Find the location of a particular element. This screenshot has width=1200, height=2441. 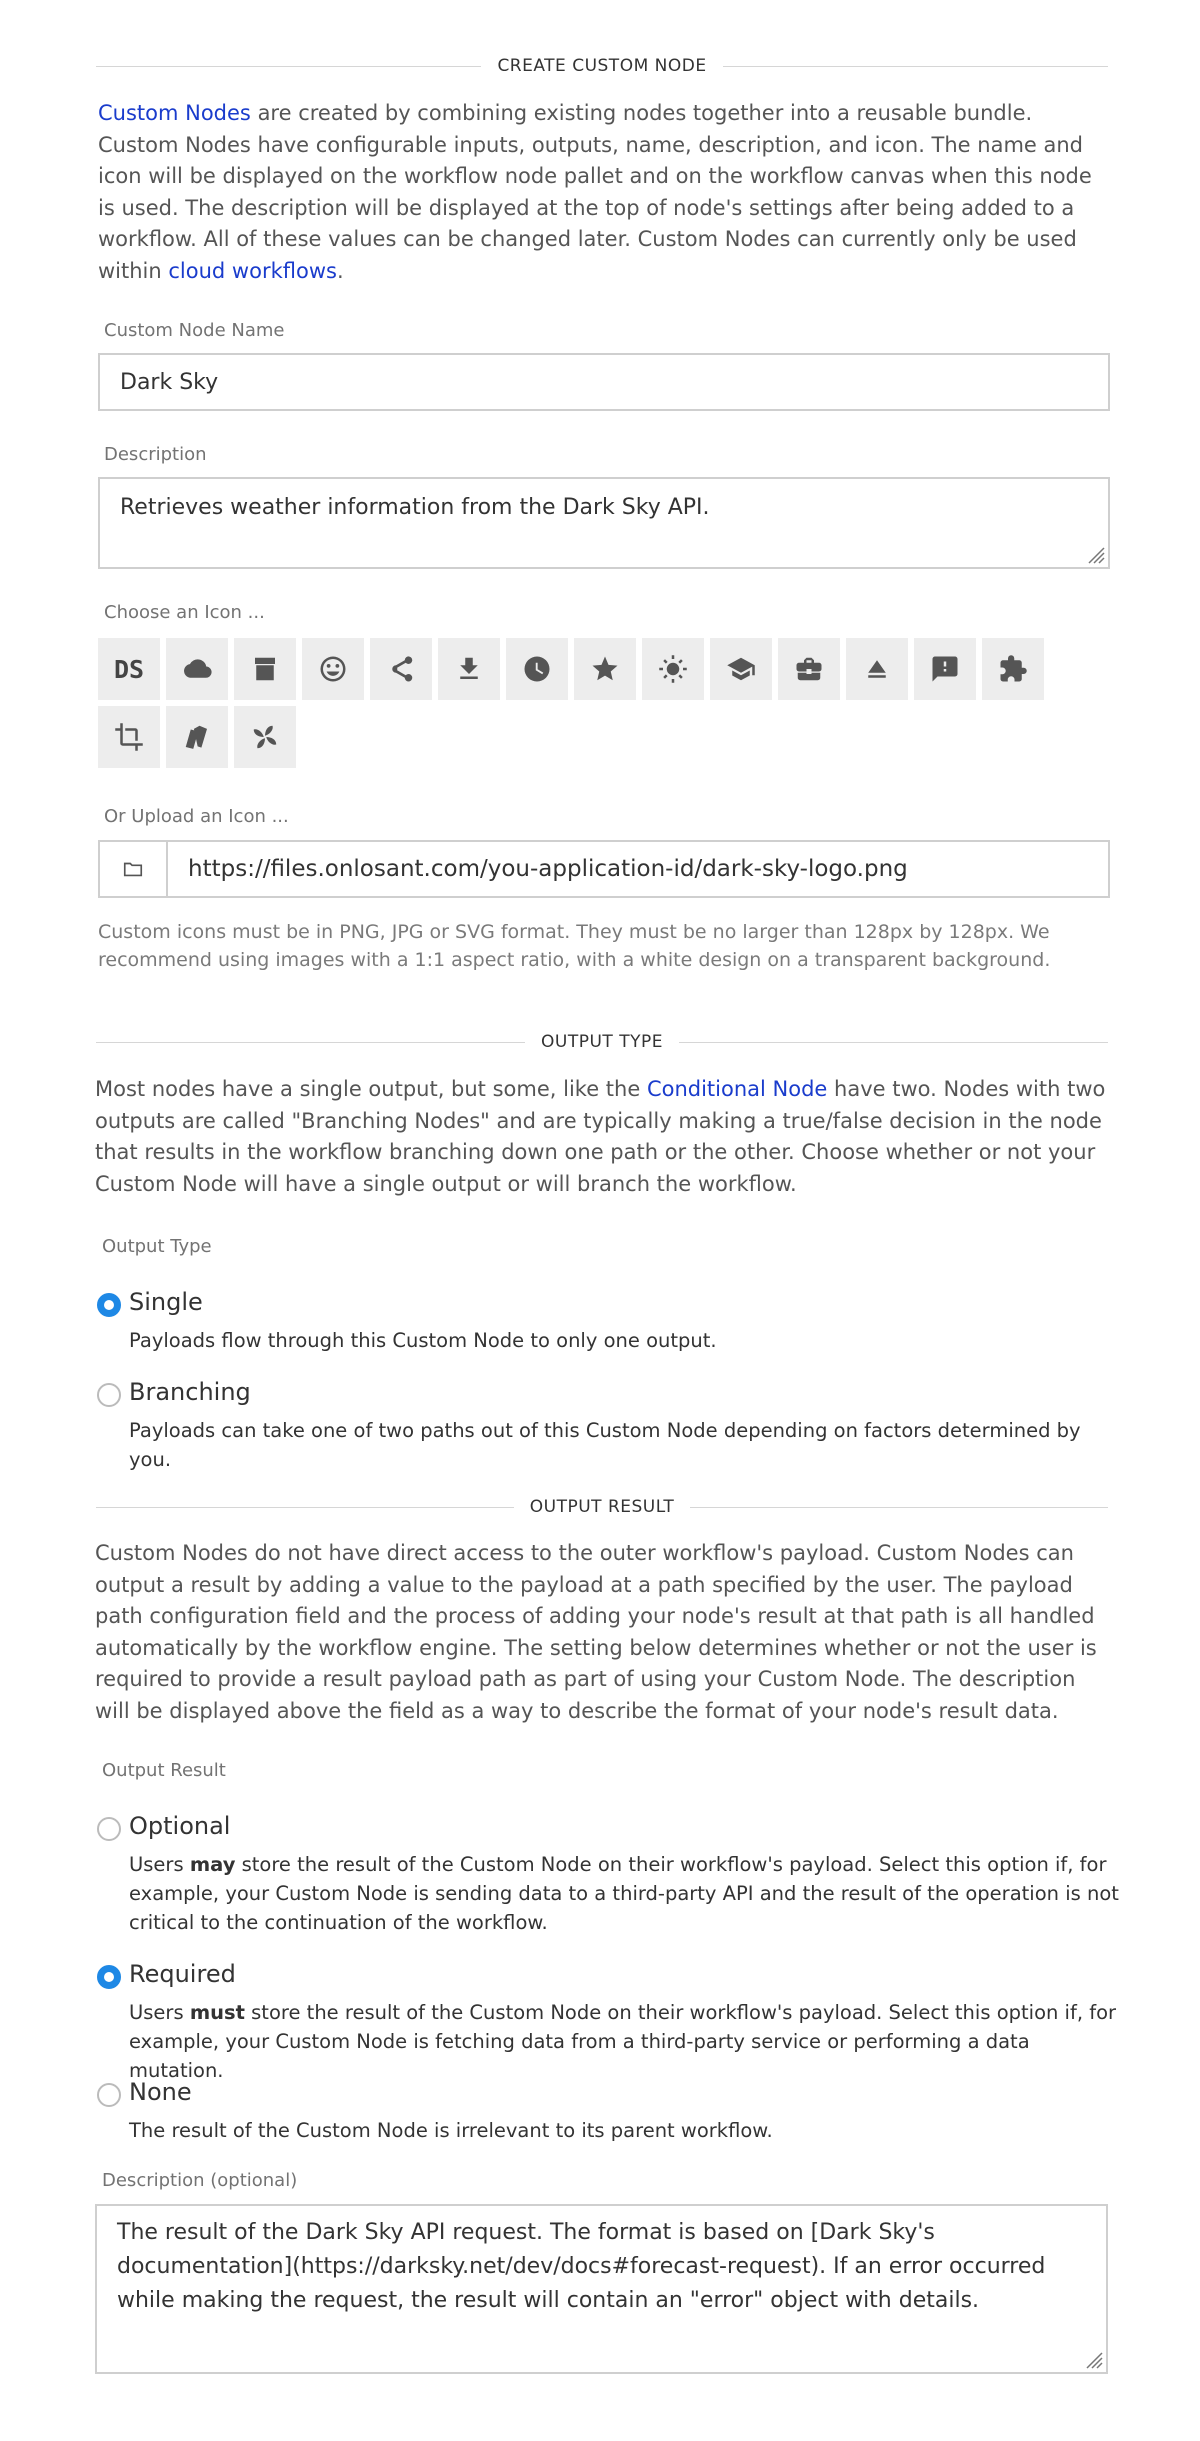

share-icon is located at coordinates (401, 669).